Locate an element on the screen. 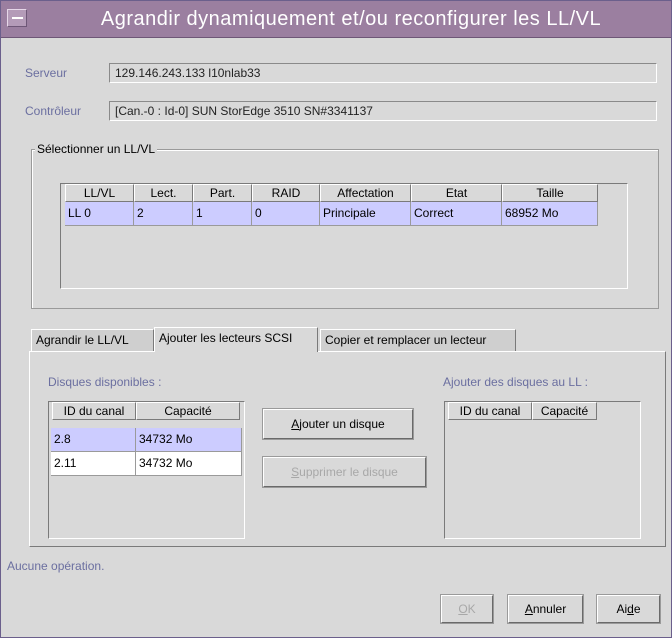  avail-col-id: ID du canal is located at coordinates (94, 411).